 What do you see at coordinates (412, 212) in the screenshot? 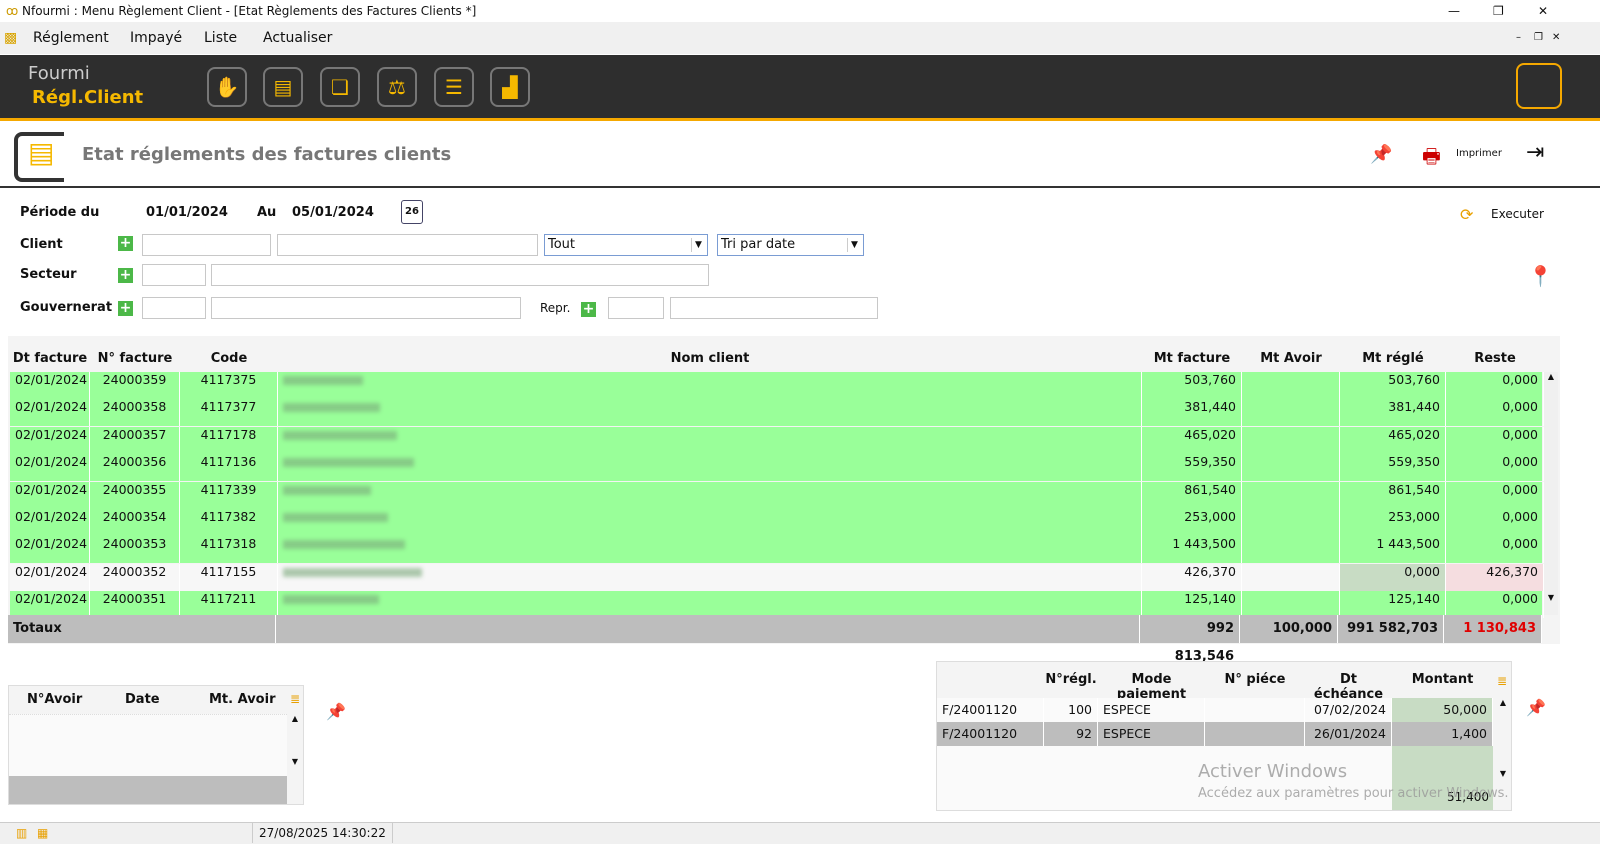
I see `calendar-icon: 26` at bounding box center [412, 212].